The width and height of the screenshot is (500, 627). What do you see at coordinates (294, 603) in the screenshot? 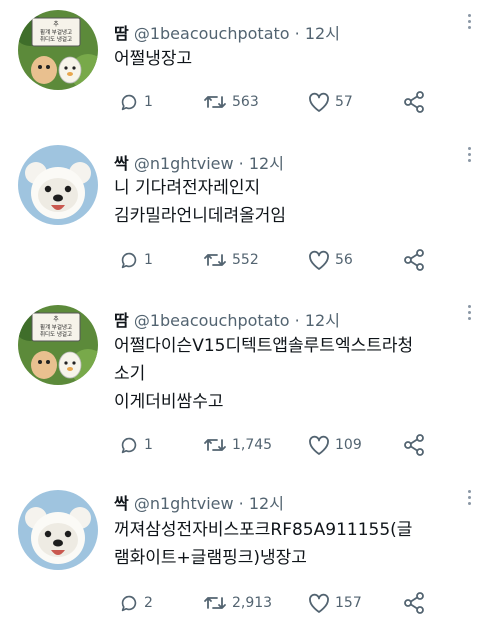
I see `tweet-actions: 2 2,913 157` at bounding box center [294, 603].